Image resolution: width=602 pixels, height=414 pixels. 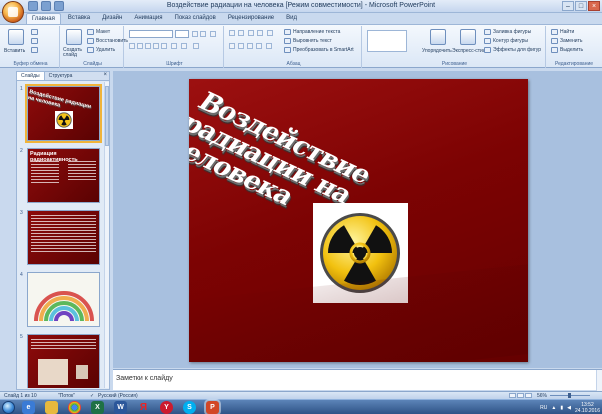 What do you see at coordinates (107, 116) in the screenshot?
I see `scrollbar-thumb` at bounding box center [107, 116].